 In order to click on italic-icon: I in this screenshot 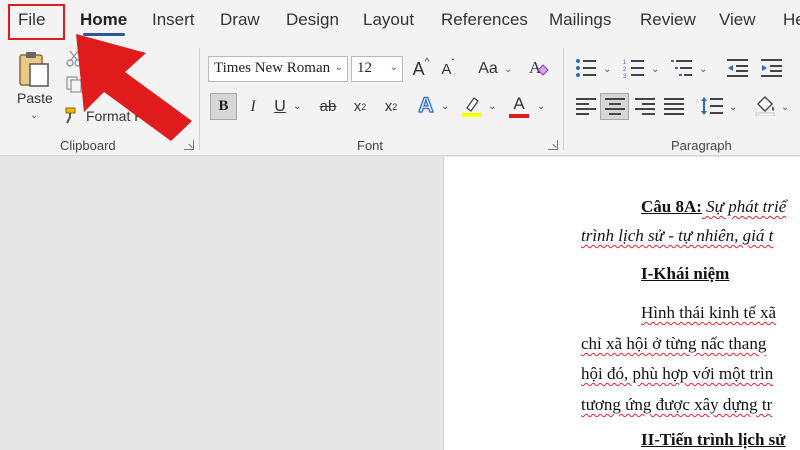, I will do `click(253, 106)`.